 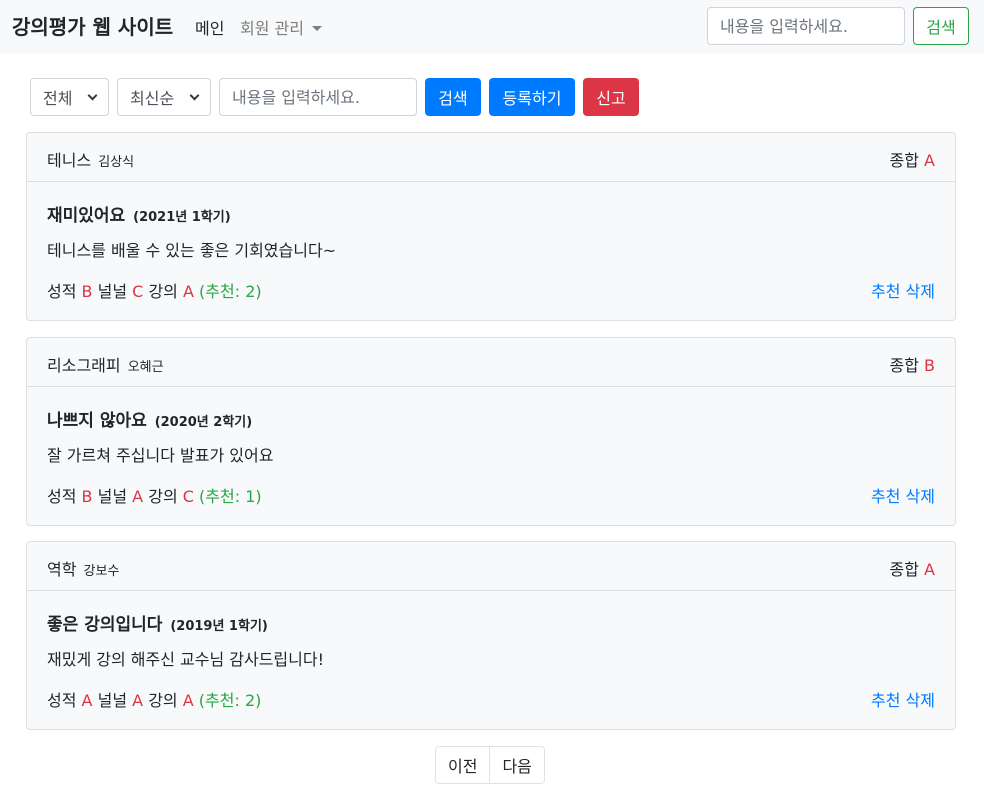 I want to click on next-page-button: 다음, so click(x=516, y=765).